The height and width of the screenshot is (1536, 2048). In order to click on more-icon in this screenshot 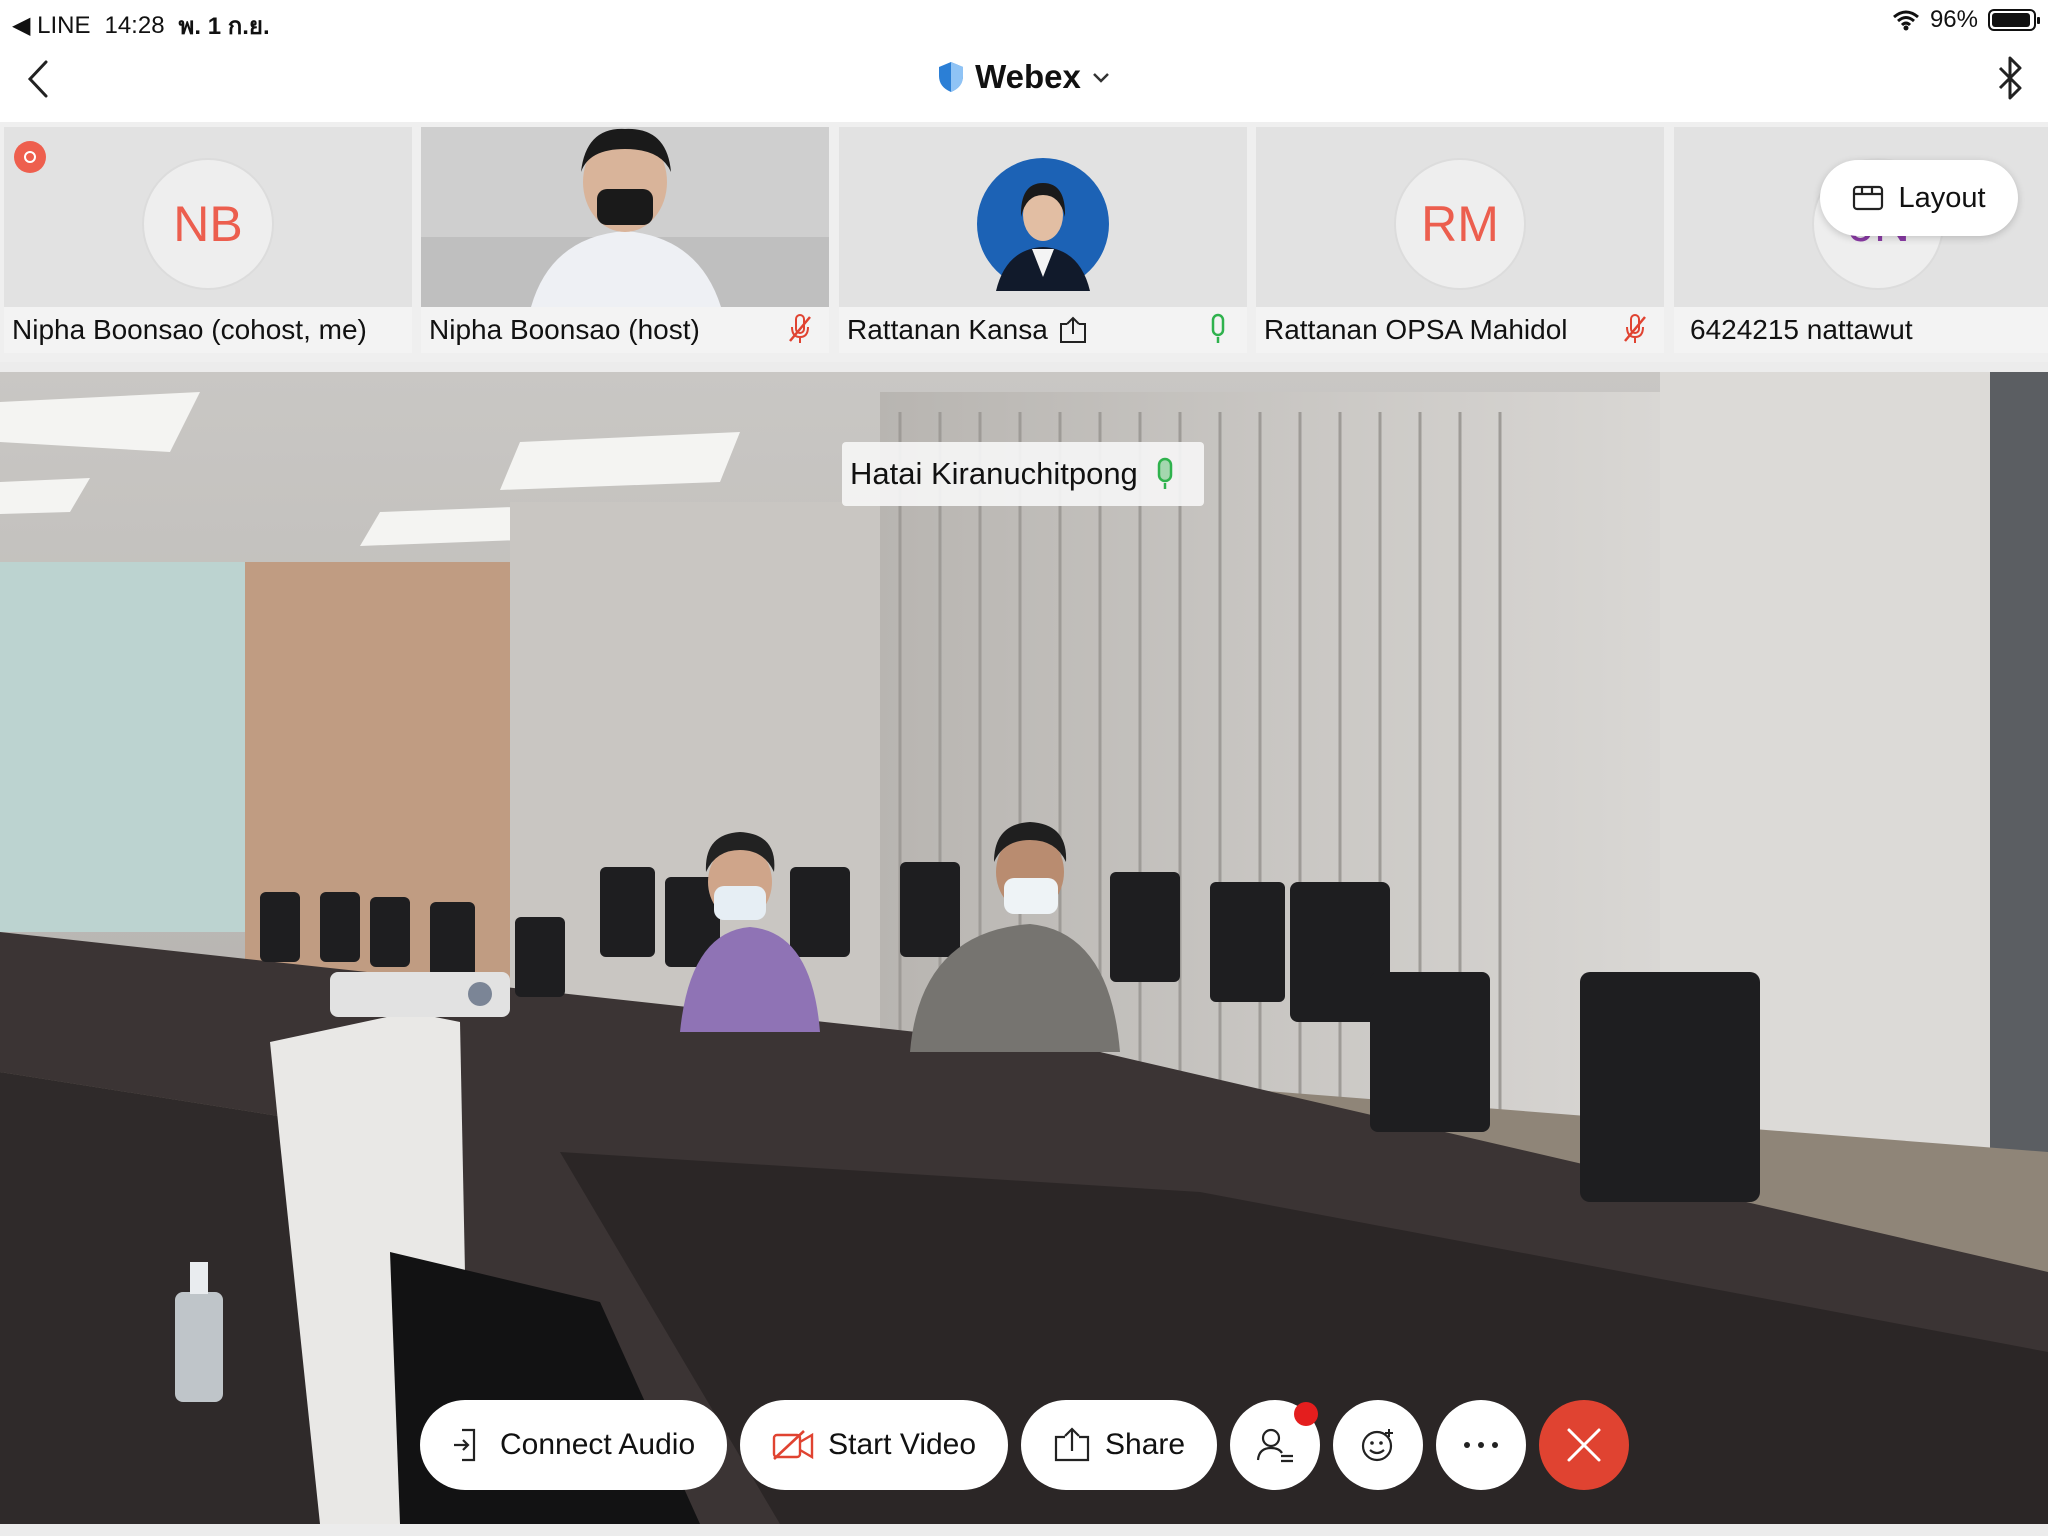, I will do `click(1481, 1445)`.